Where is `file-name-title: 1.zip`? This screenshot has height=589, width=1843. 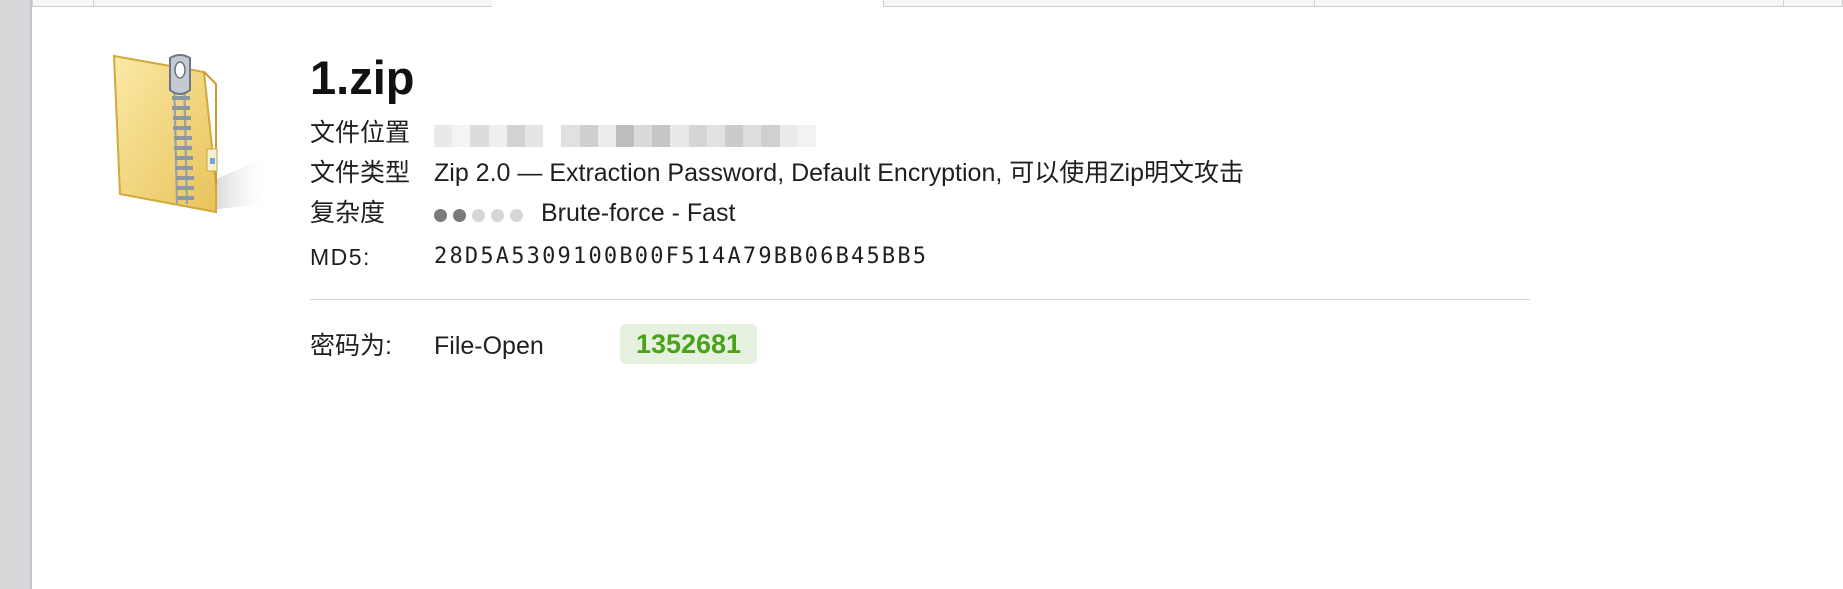
file-name-title: 1.zip is located at coordinates (362, 77).